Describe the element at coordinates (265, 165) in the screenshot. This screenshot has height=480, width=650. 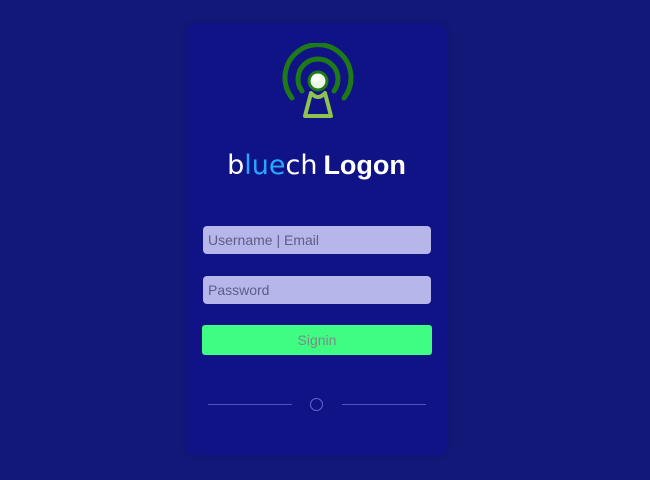
I see `brand-text-accent: lue` at that location.